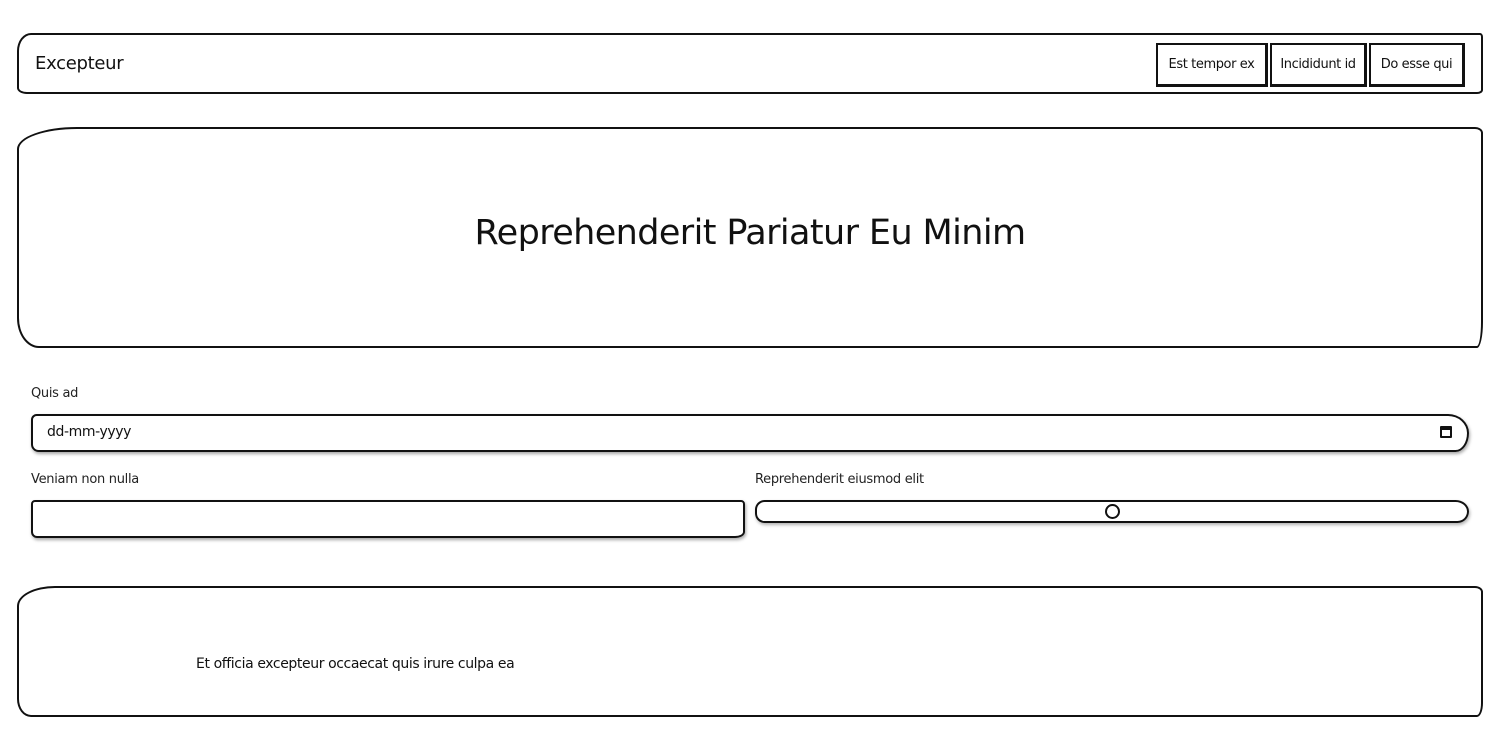 The height and width of the screenshot is (752, 1500). What do you see at coordinates (750, 232) in the screenshot?
I see `hero-title: Reprehenderit Pariatur Eu Minim` at bounding box center [750, 232].